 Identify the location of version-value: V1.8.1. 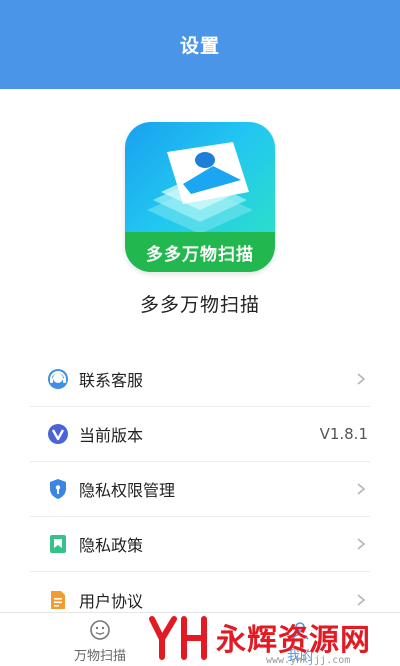
(343, 434).